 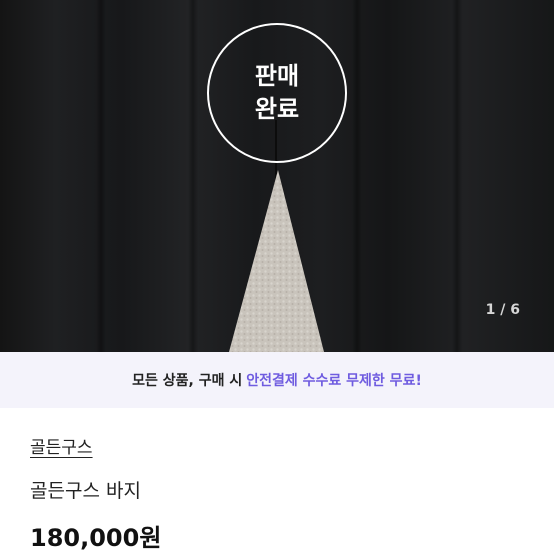 I want to click on promo-banner-text: 모든 상품, 구매 시, so click(x=187, y=381).